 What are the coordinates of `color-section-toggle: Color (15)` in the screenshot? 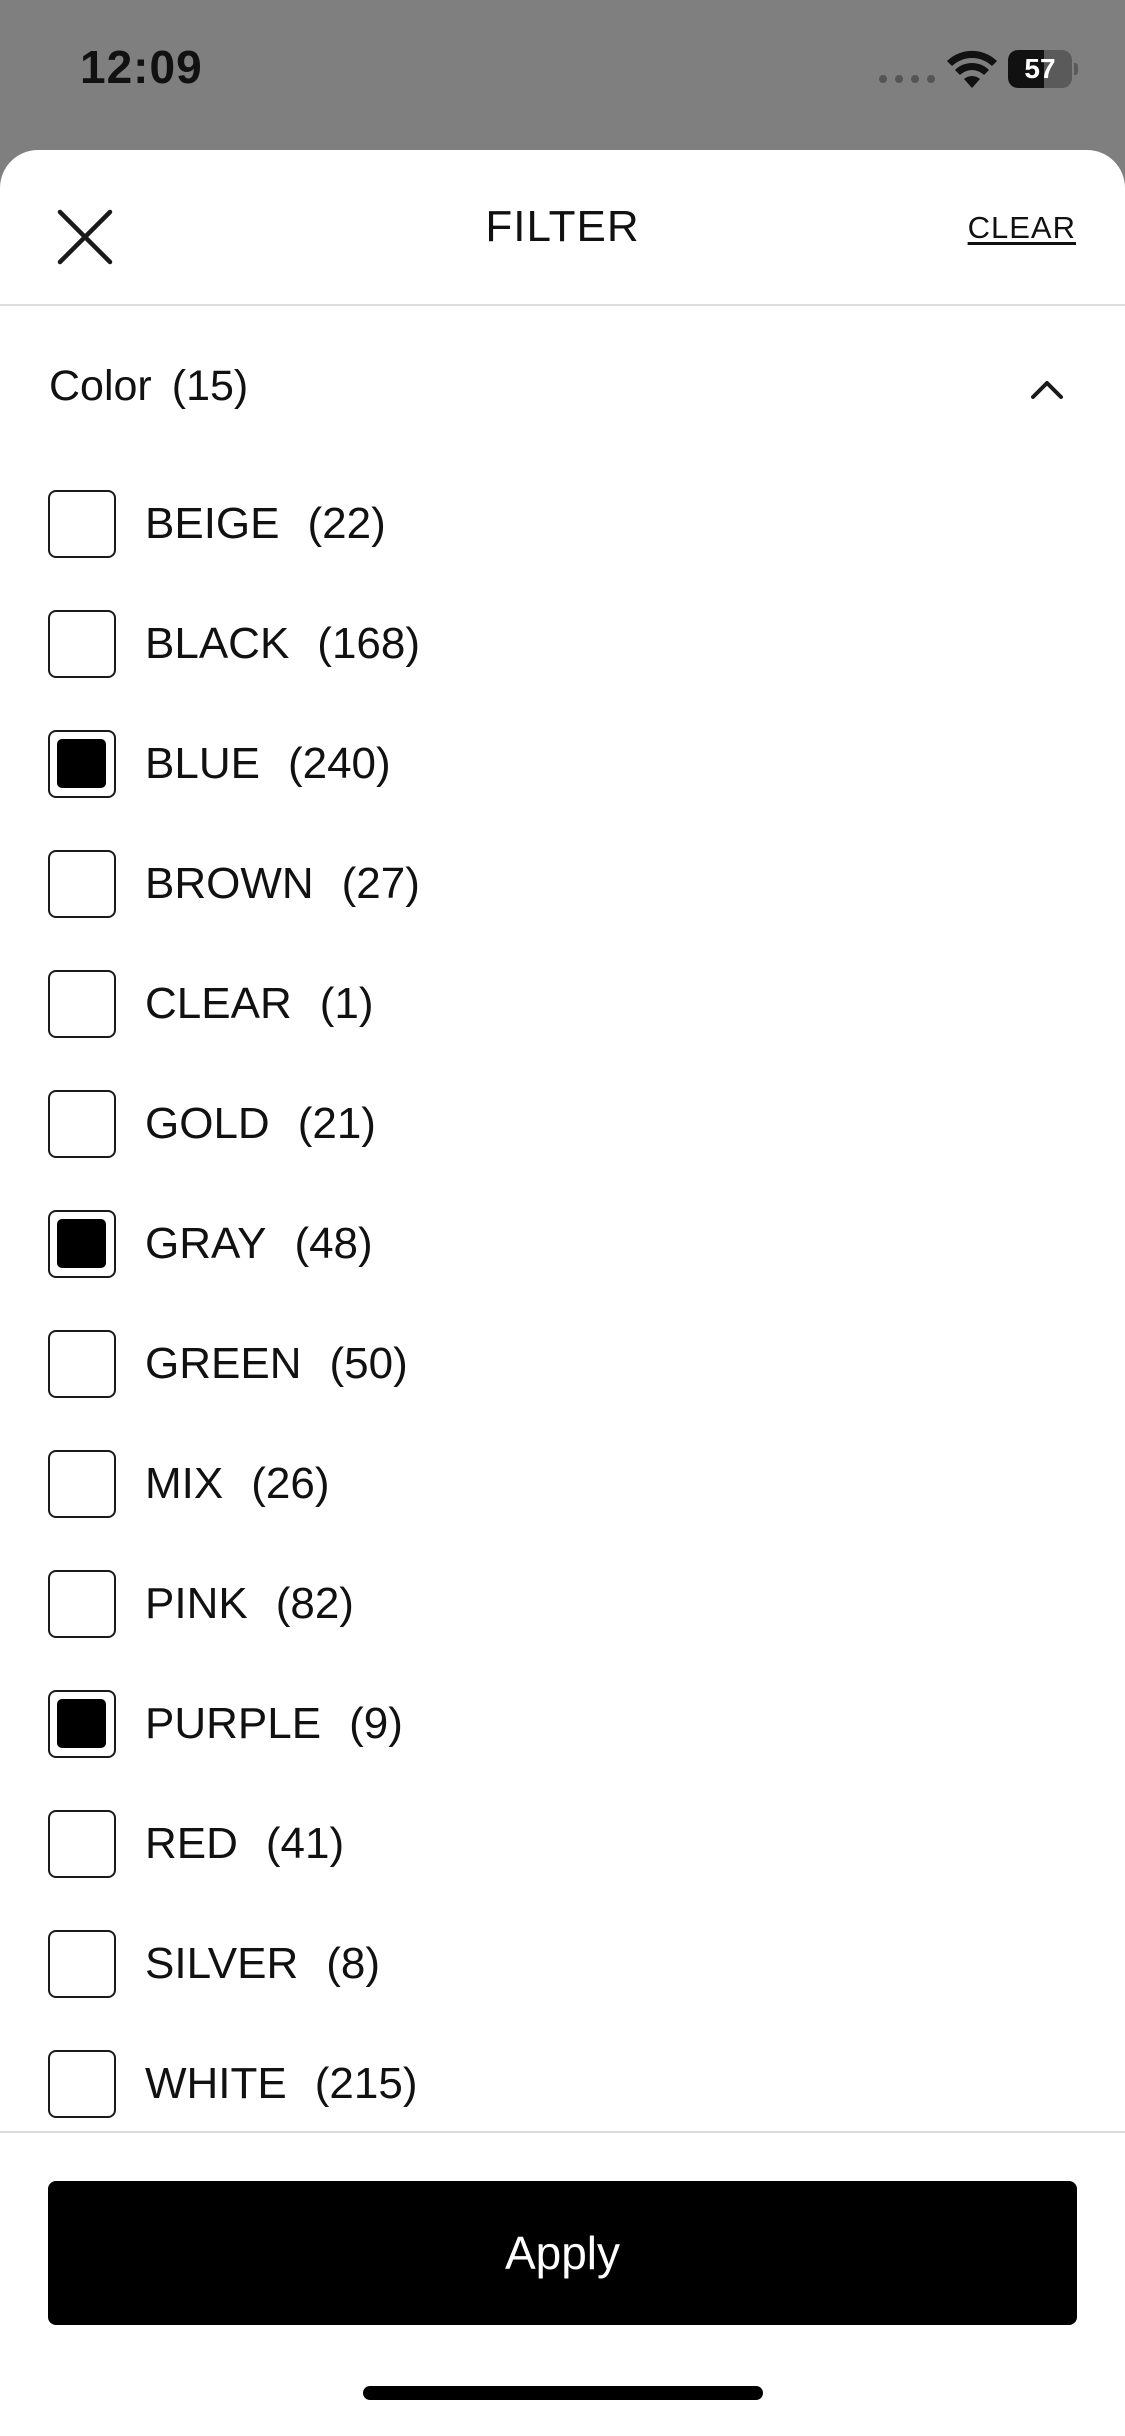 It's located at (562, 392).